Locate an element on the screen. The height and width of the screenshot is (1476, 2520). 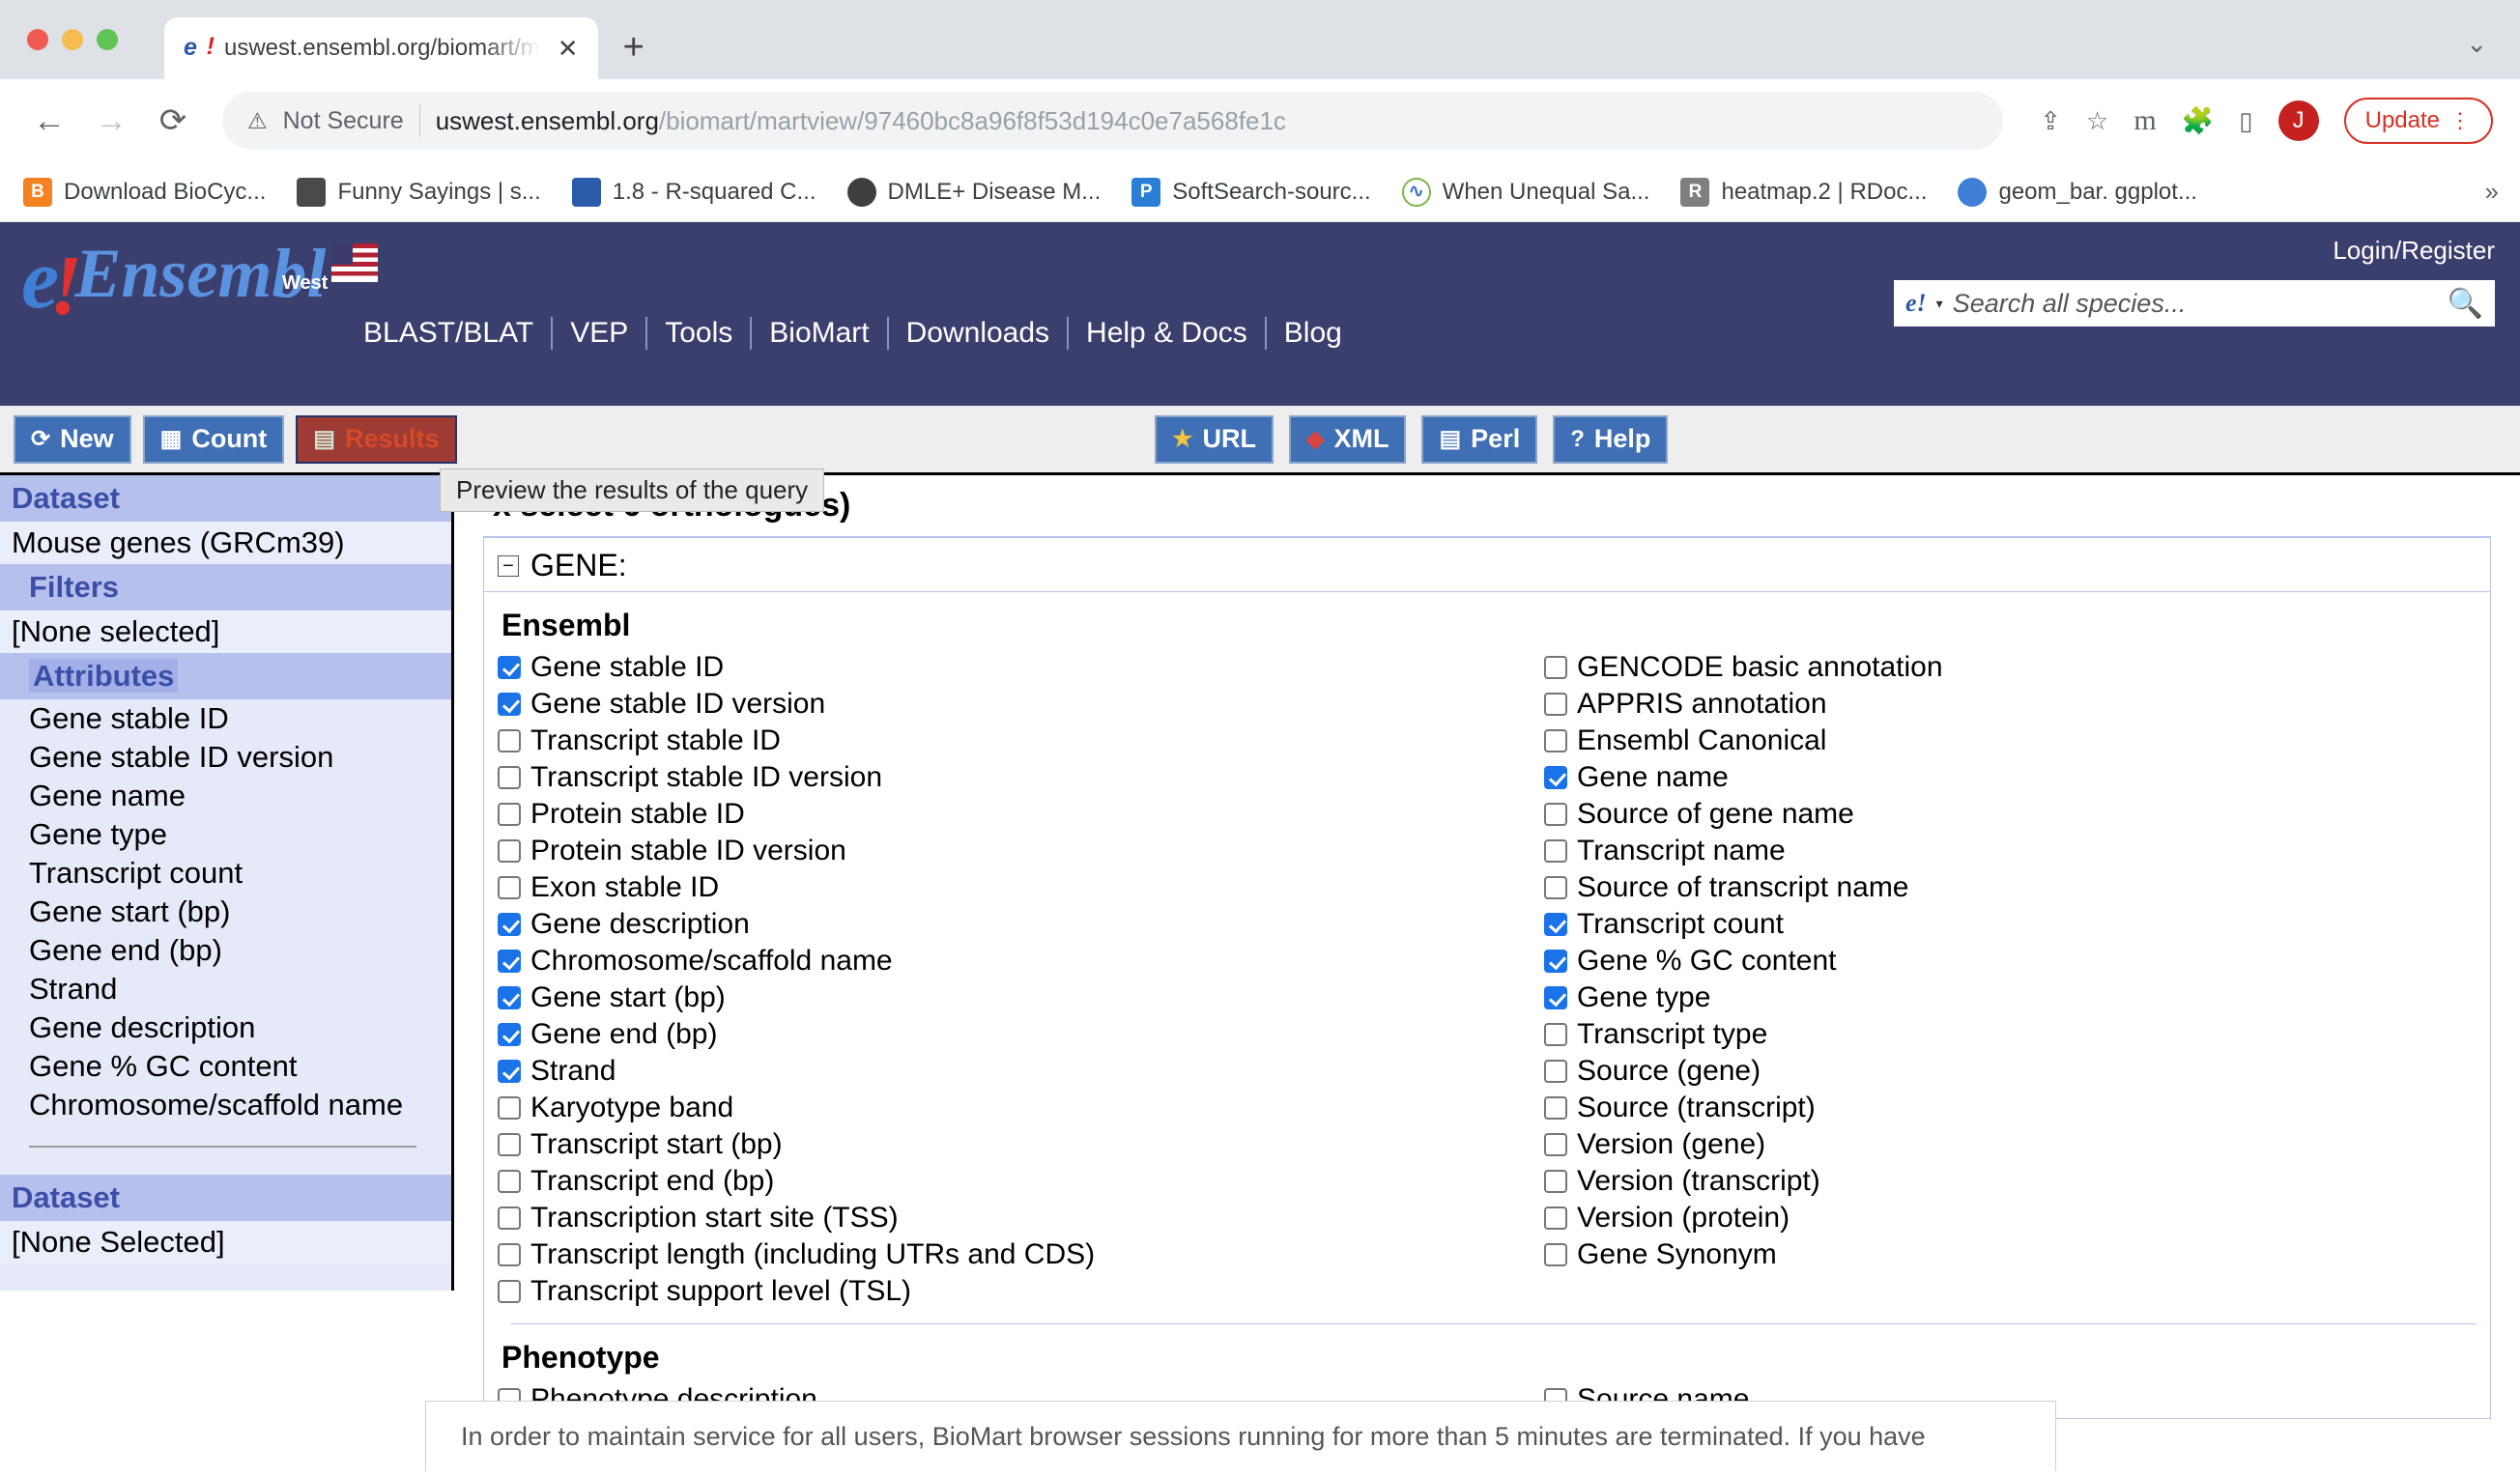
share-icon: ⇪ is located at coordinates (2050, 121).